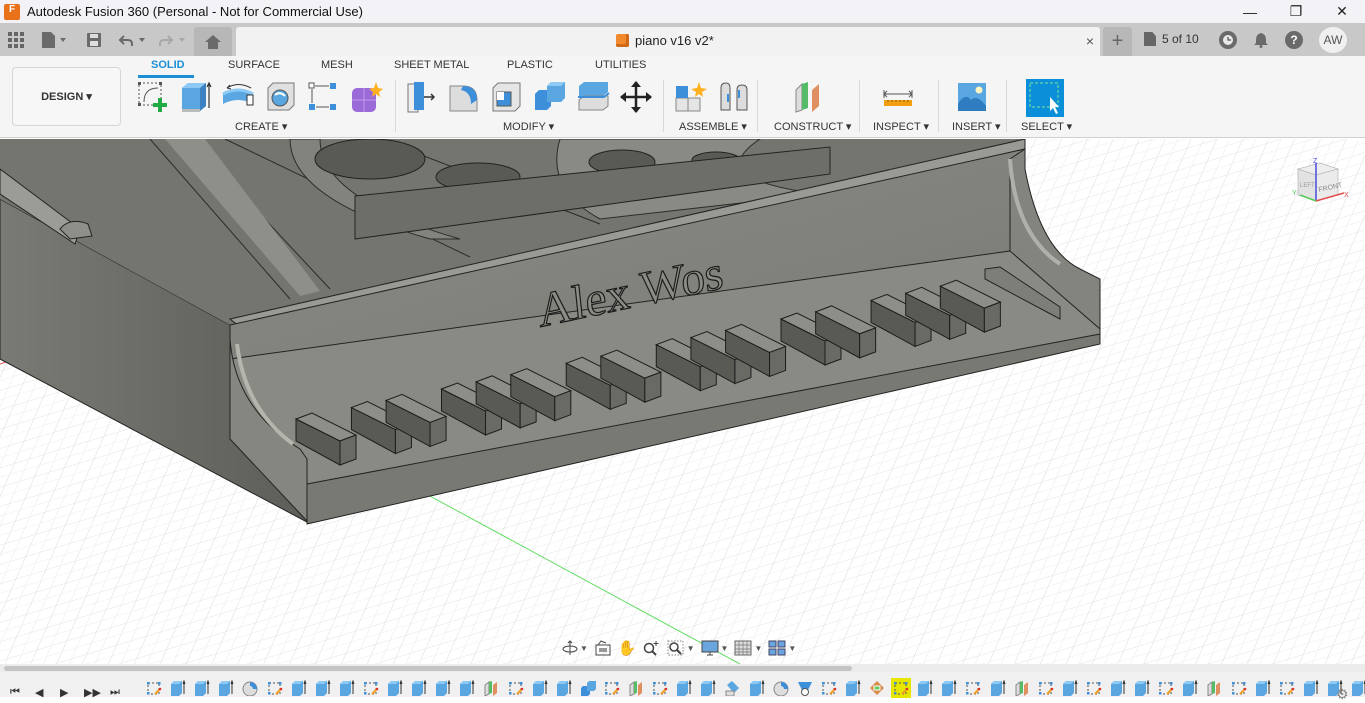  Describe the element at coordinates (1171, 39) in the screenshot. I see `version-button: 5 of 10` at that location.